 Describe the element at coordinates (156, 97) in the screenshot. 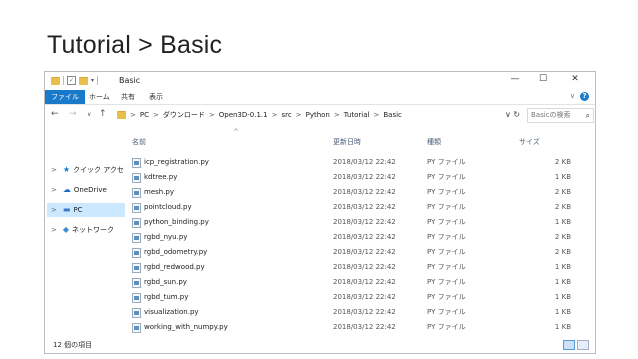

I see `tab-view: 表示` at that location.